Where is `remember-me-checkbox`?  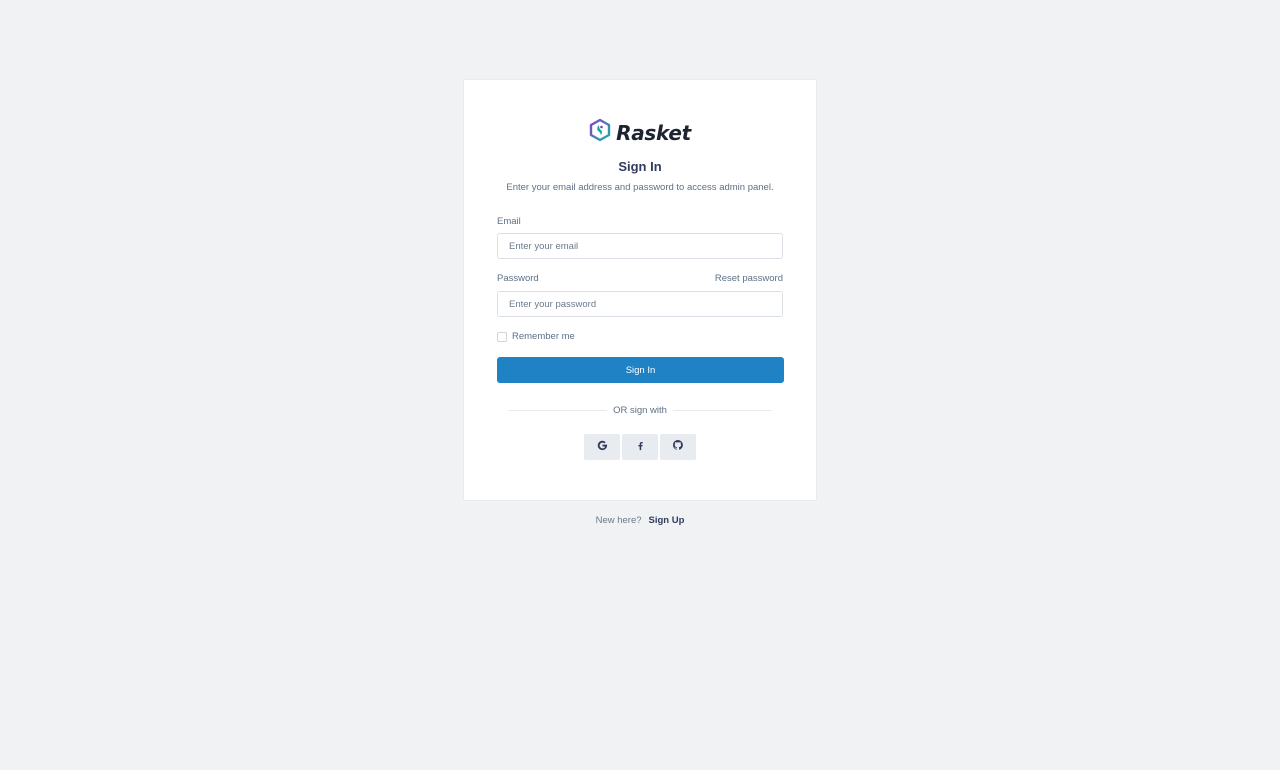
remember-me-checkbox is located at coordinates (502, 336).